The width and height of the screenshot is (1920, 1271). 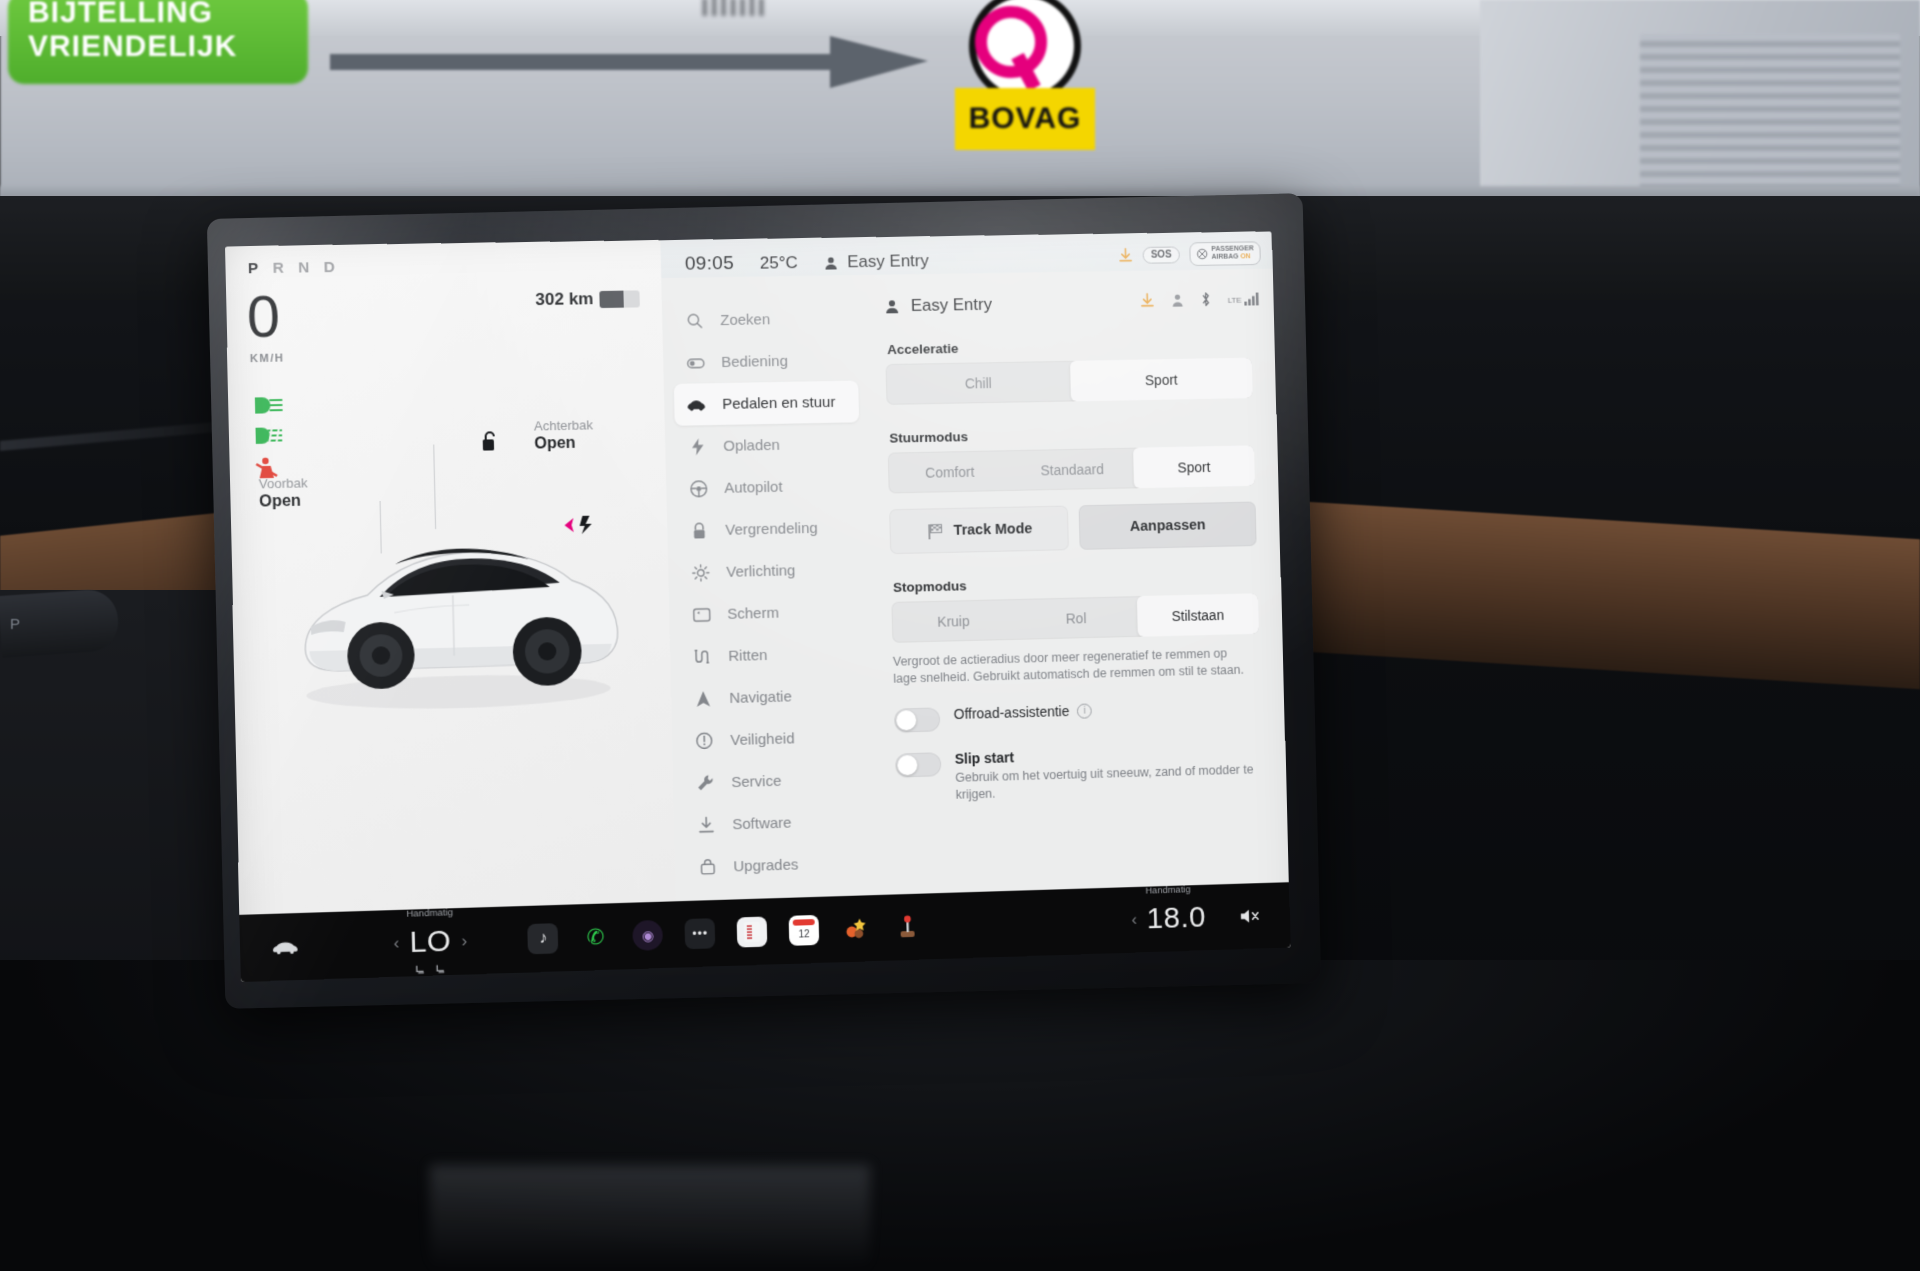 What do you see at coordinates (283, 483) in the screenshot?
I see `frunk-label: Voorbak` at bounding box center [283, 483].